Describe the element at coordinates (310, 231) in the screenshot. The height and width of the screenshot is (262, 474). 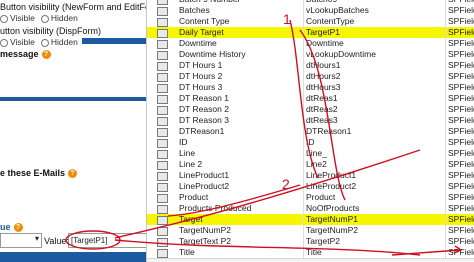
I see `table-row: TargetNumP2TargetNumP2SPFieldNu` at that location.